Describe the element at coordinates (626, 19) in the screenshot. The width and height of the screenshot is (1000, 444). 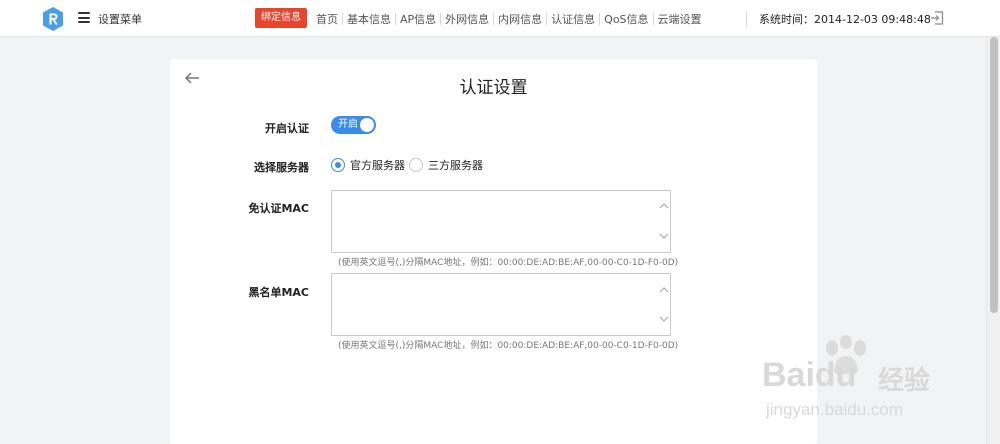
I see `nav-item-qos-info: QoS信息` at that location.